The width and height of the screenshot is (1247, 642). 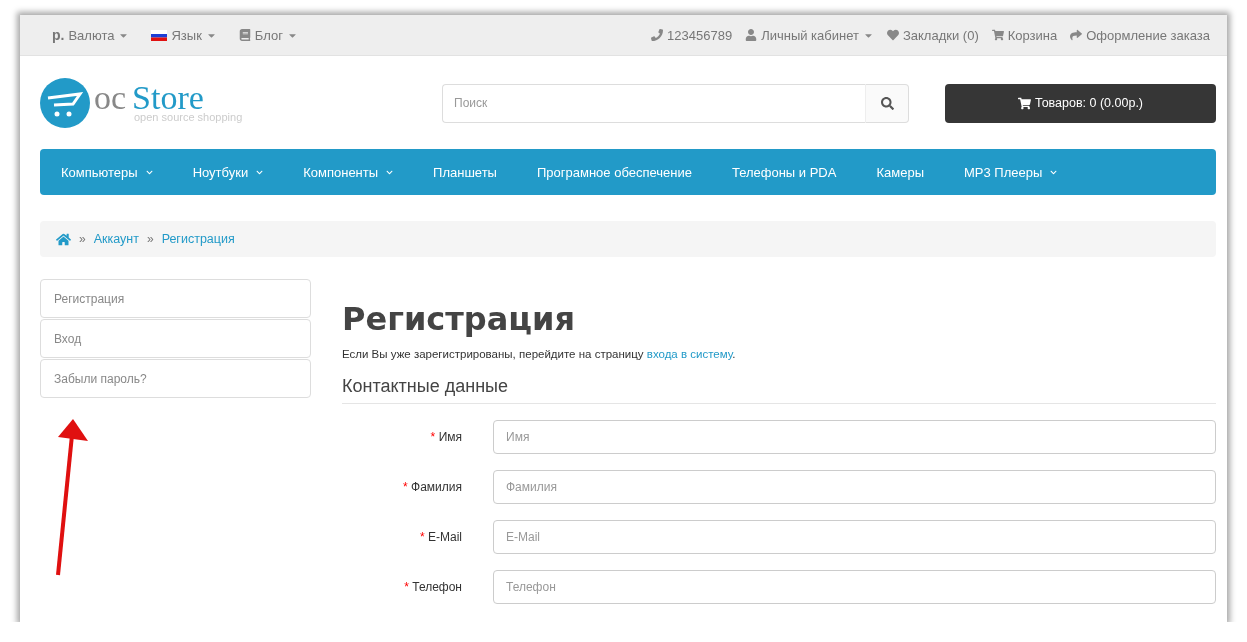 What do you see at coordinates (784, 172) in the screenshot?
I see `menu-item: Телефоны и PDA` at bounding box center [784, 172].